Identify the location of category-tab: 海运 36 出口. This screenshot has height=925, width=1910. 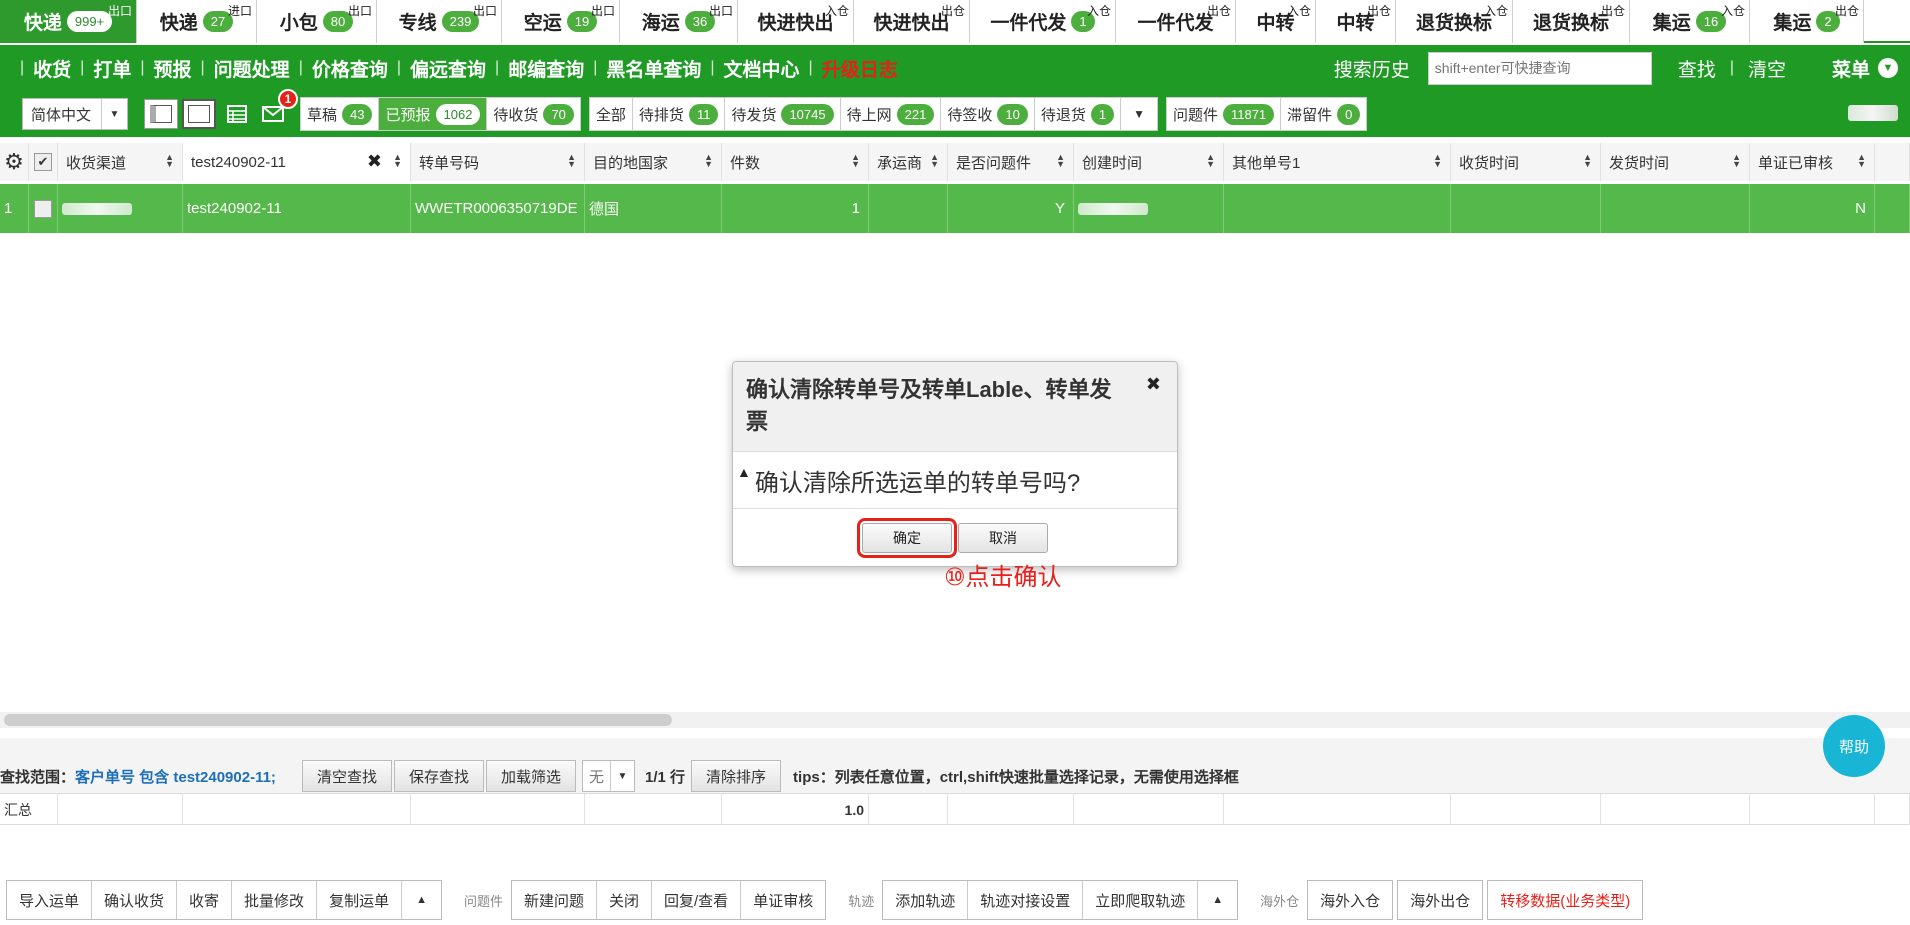
(679, 21).